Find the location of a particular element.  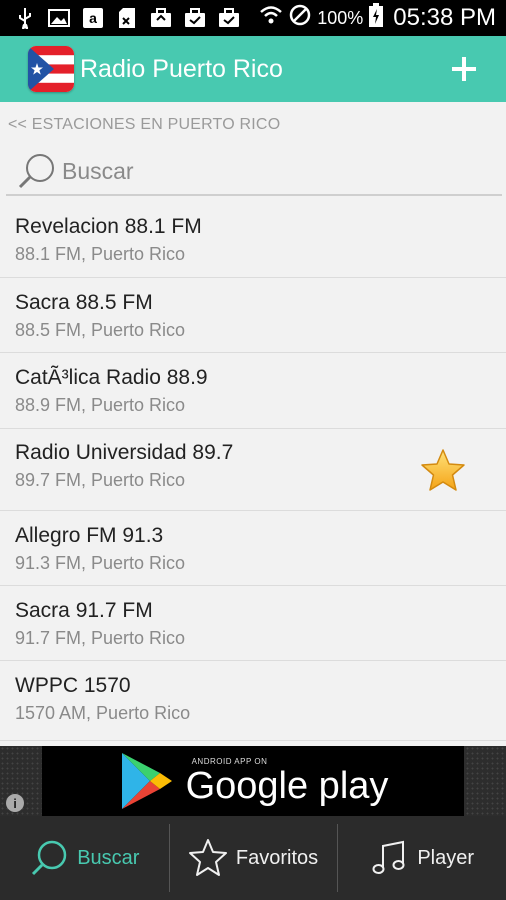

google-play-logo-icon is located at coordinates (146, 781).